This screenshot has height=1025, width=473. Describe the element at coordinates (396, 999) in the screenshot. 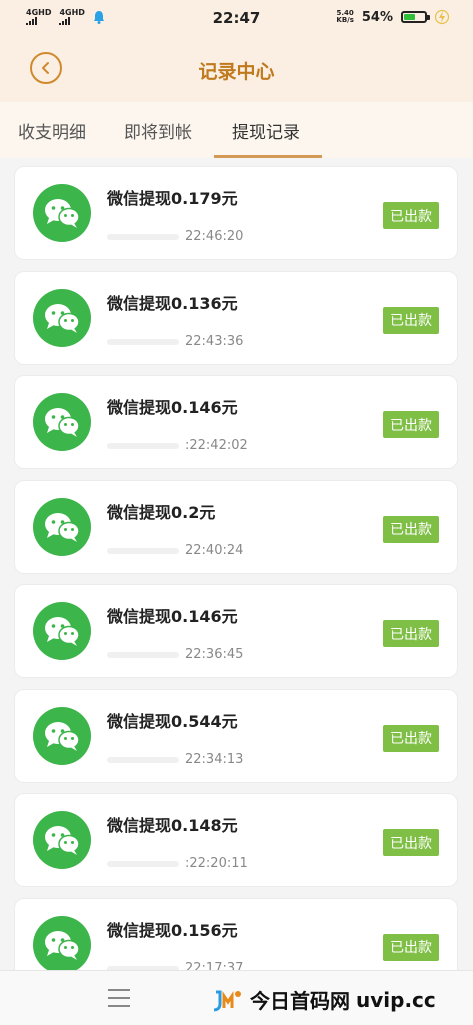

I see `watermark-url: uvip.cc` at that location.